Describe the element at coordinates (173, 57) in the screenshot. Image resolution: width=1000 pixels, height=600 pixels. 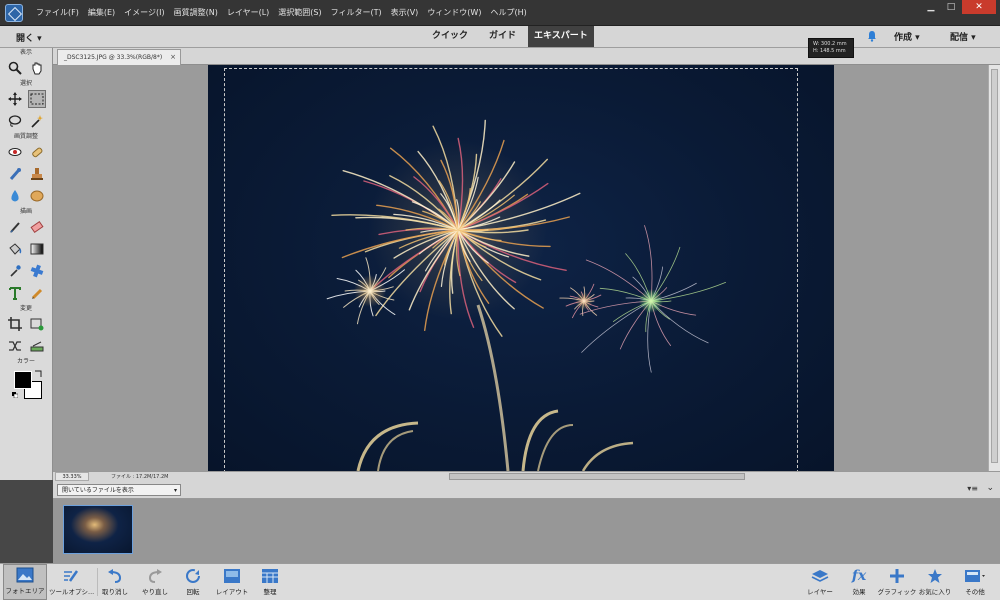
I see `close-document-icon: ×` at that location.